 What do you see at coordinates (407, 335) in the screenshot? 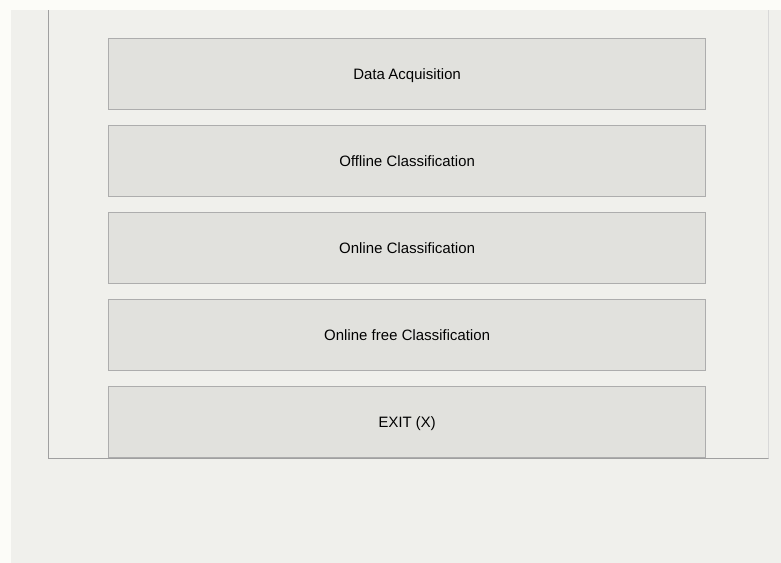
I see `menu-button: Online free Classification` at bounding box center [407, 335].